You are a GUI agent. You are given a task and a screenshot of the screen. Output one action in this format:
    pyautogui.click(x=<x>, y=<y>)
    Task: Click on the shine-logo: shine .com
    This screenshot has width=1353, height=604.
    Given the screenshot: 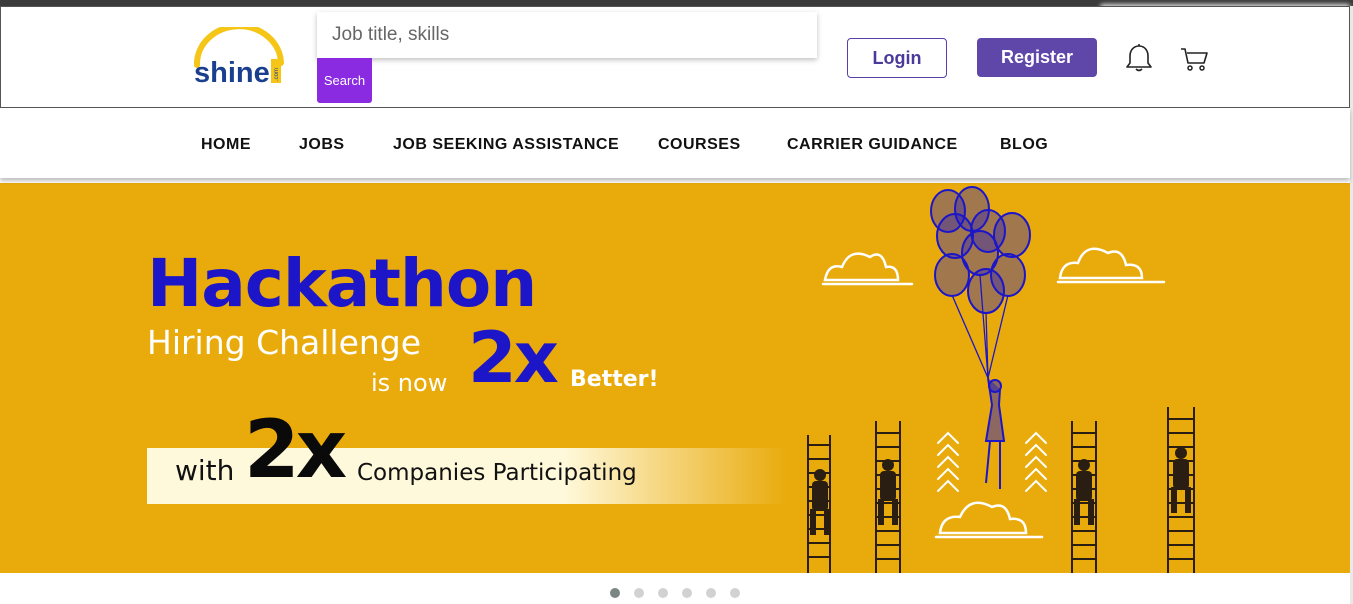 What is the action you would take?
    pyautogui.click(x=238, y=58)
    